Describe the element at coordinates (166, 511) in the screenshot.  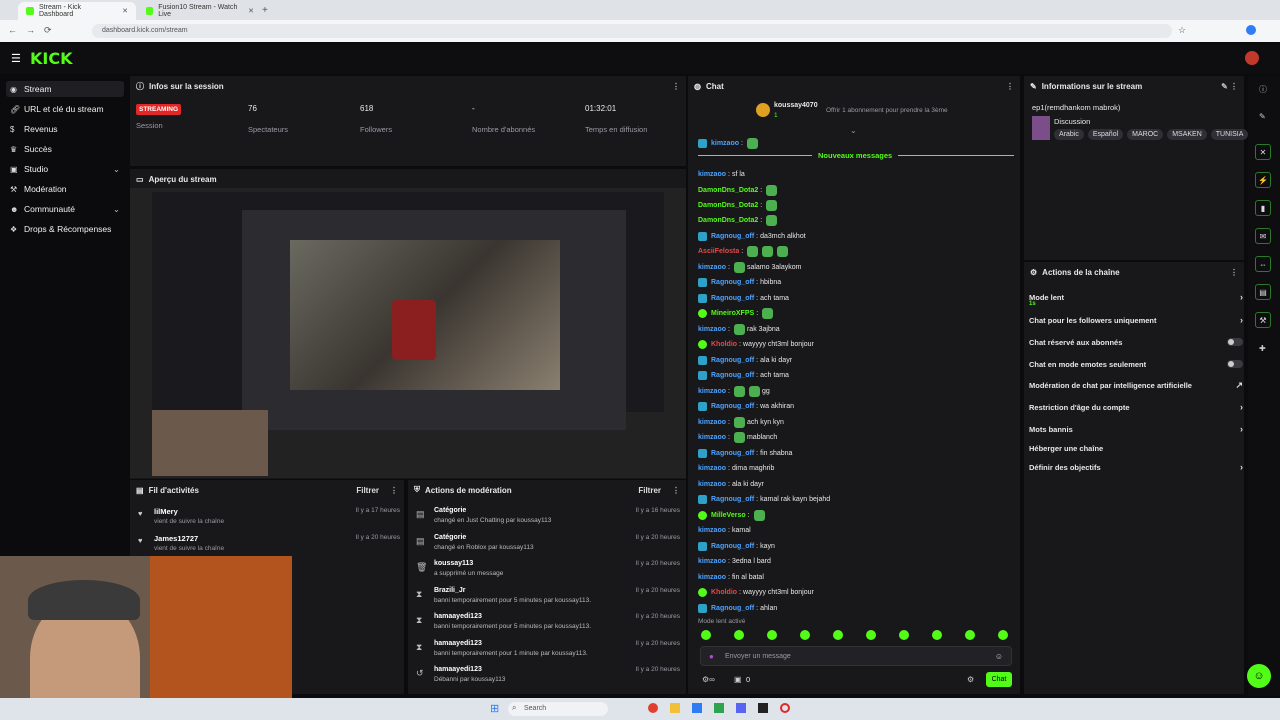
I see `activity-user: lilMery` at that location.